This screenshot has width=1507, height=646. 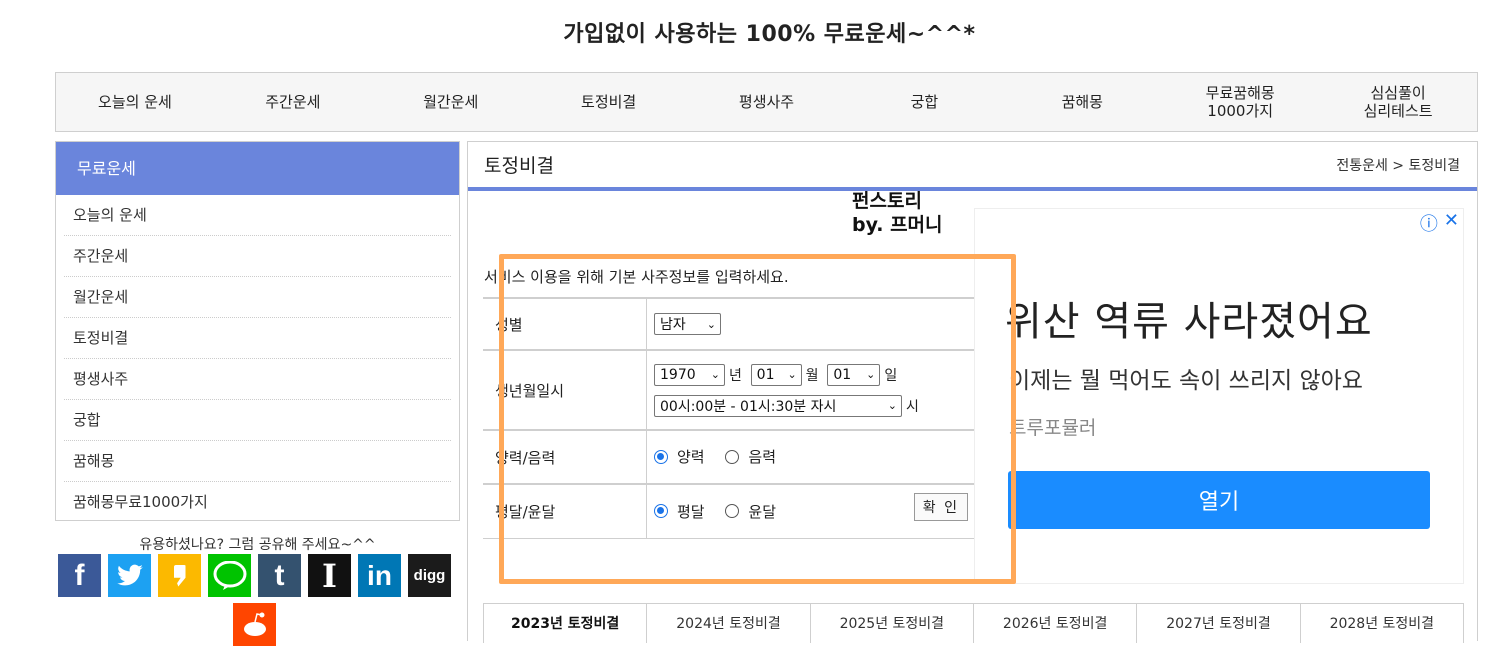 I want to click on birth-day-value: 01, so click(x=842, y=374).